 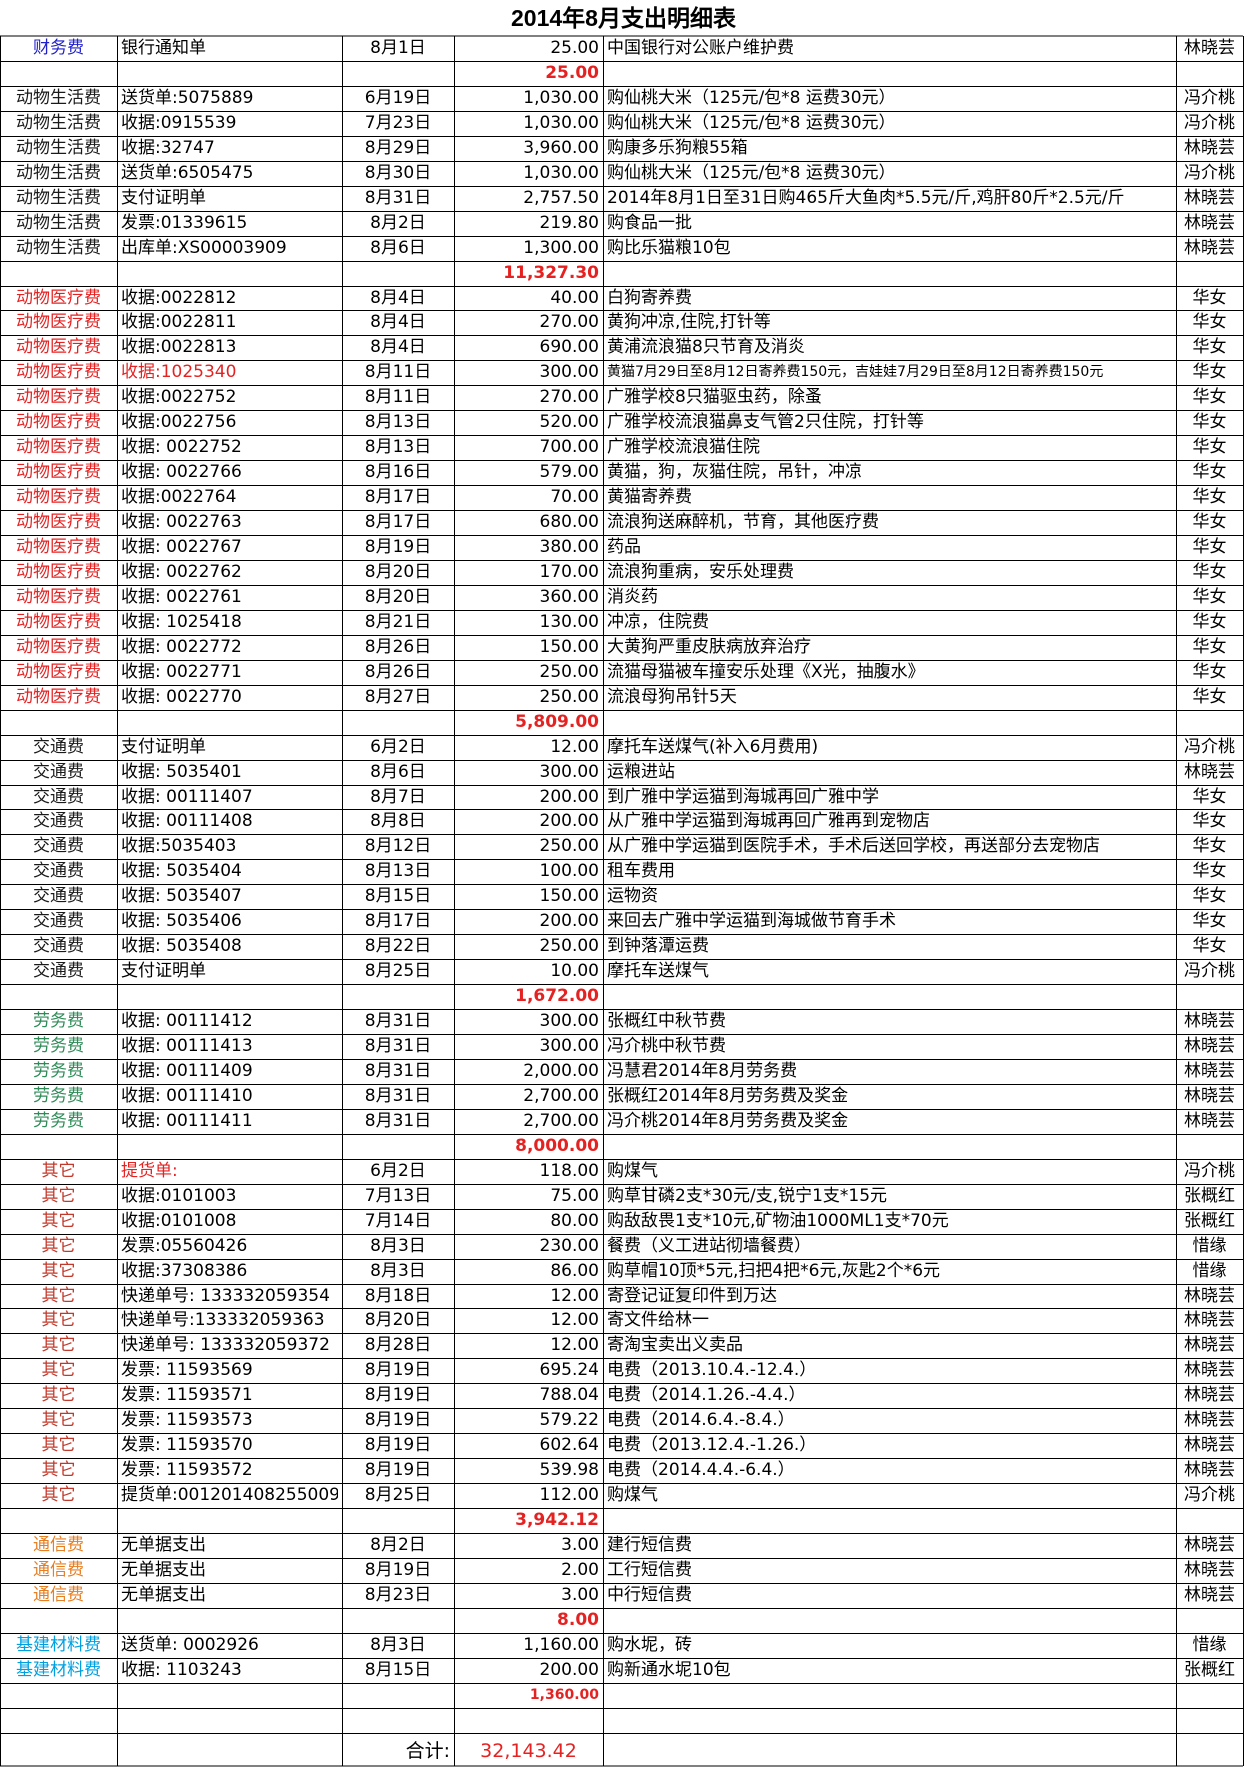 What do you see at coordinates (225, 1295) in the screenshot?
I see `cell-document-no: 快递单号: 133332059354` at bounding box center [225, 1295].